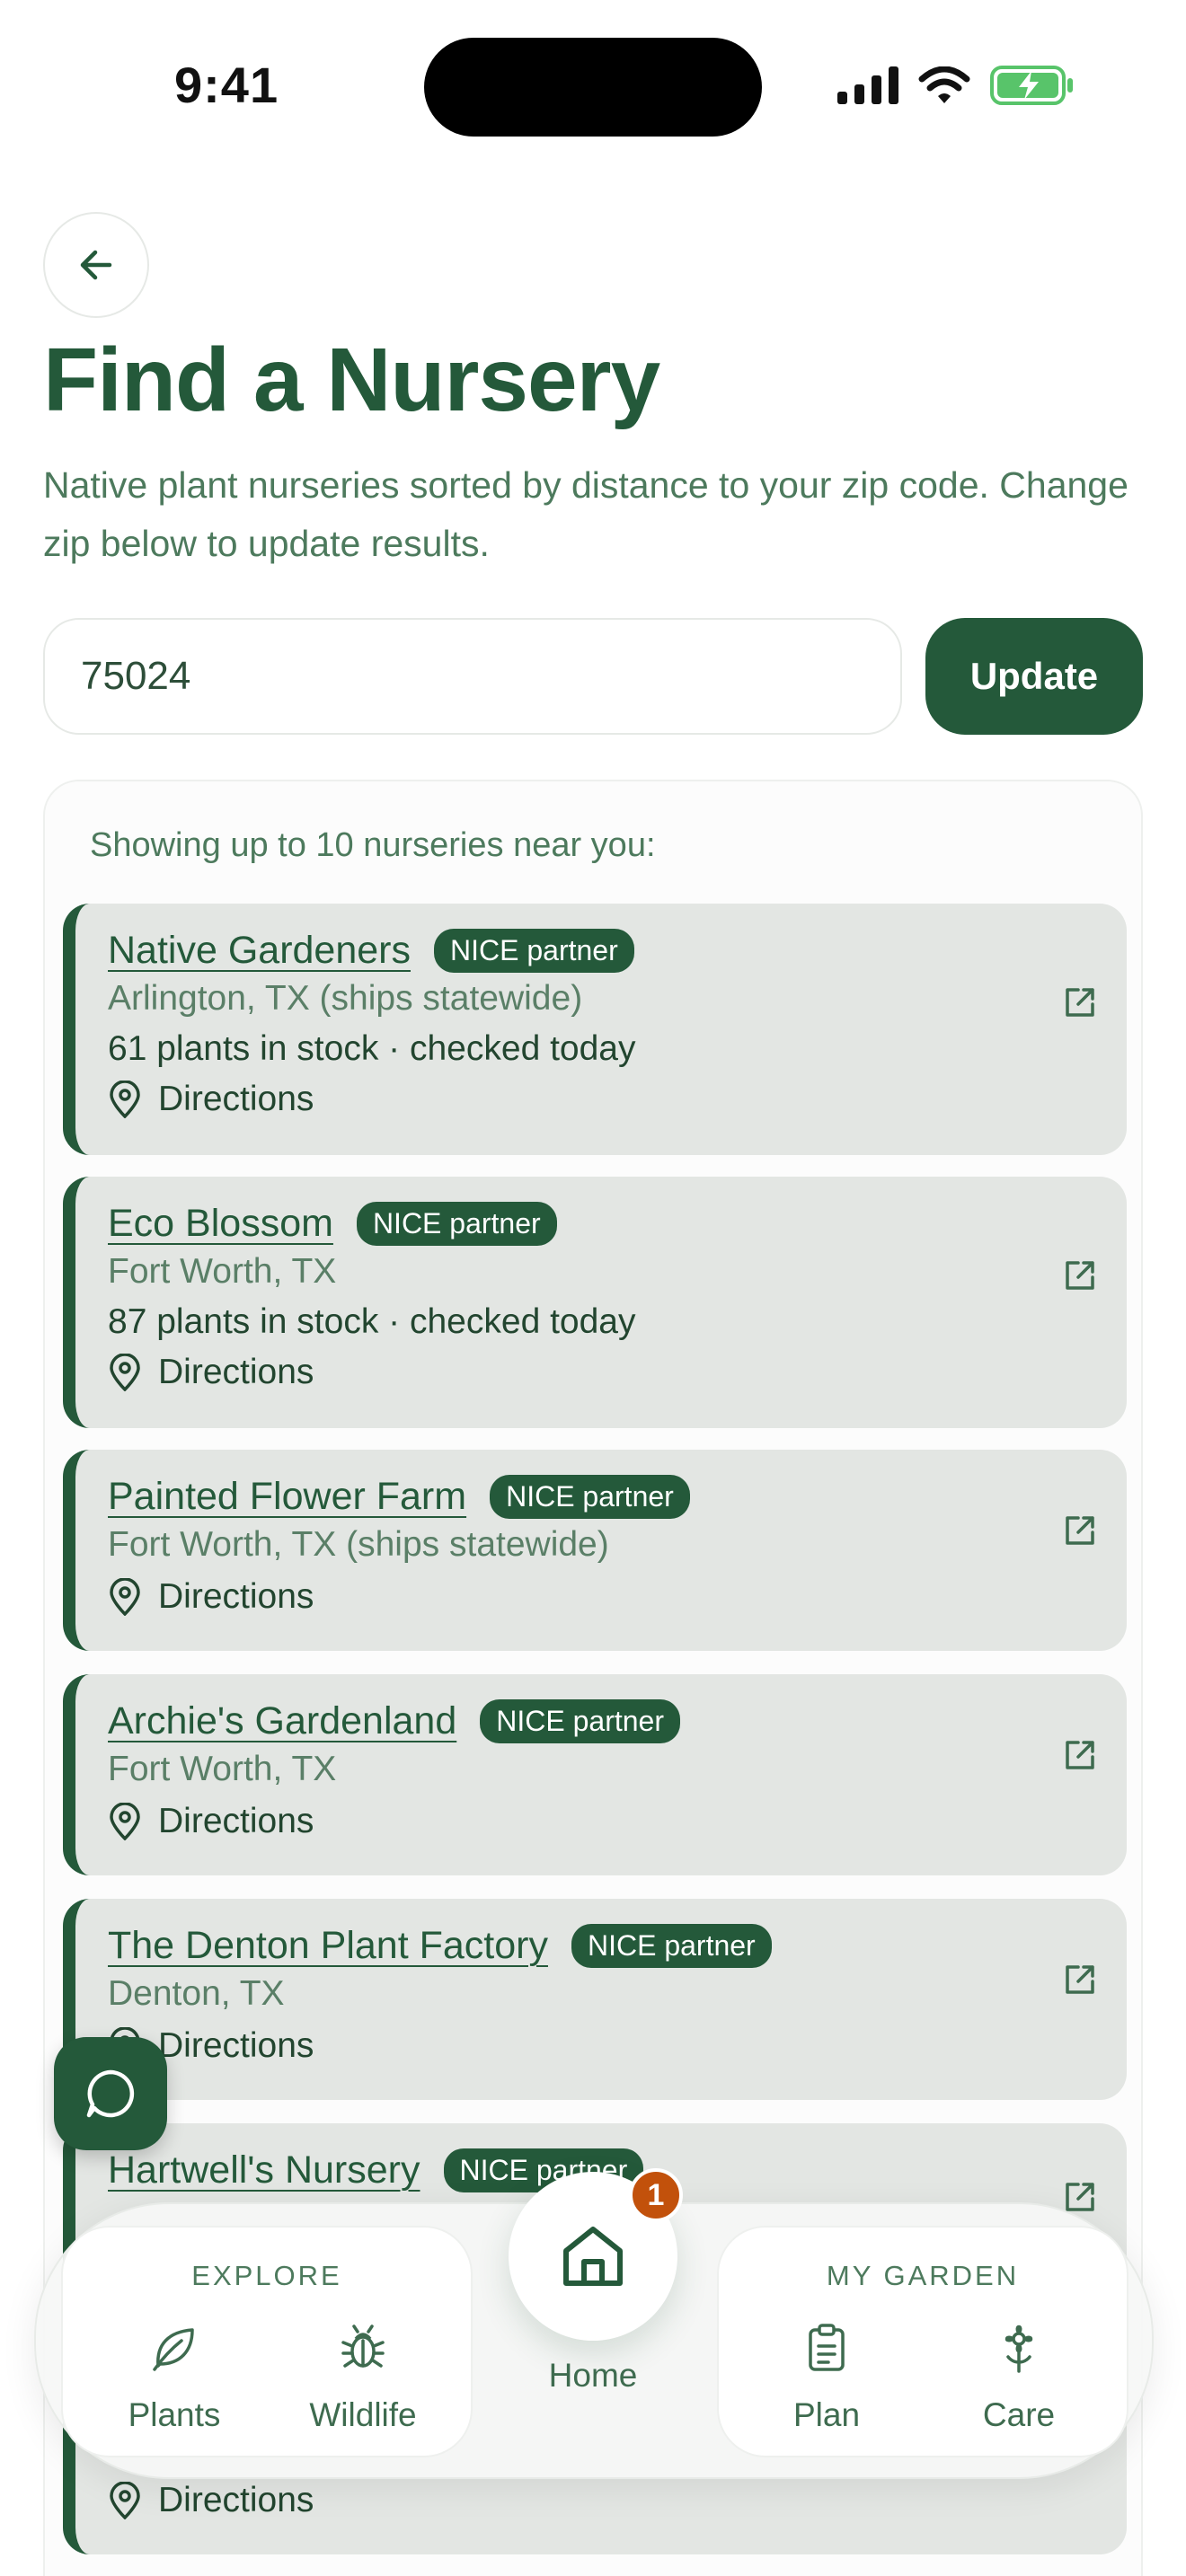 The image size is (1186, 2576). I want to click on update-button: Update, so click(1034, 676).